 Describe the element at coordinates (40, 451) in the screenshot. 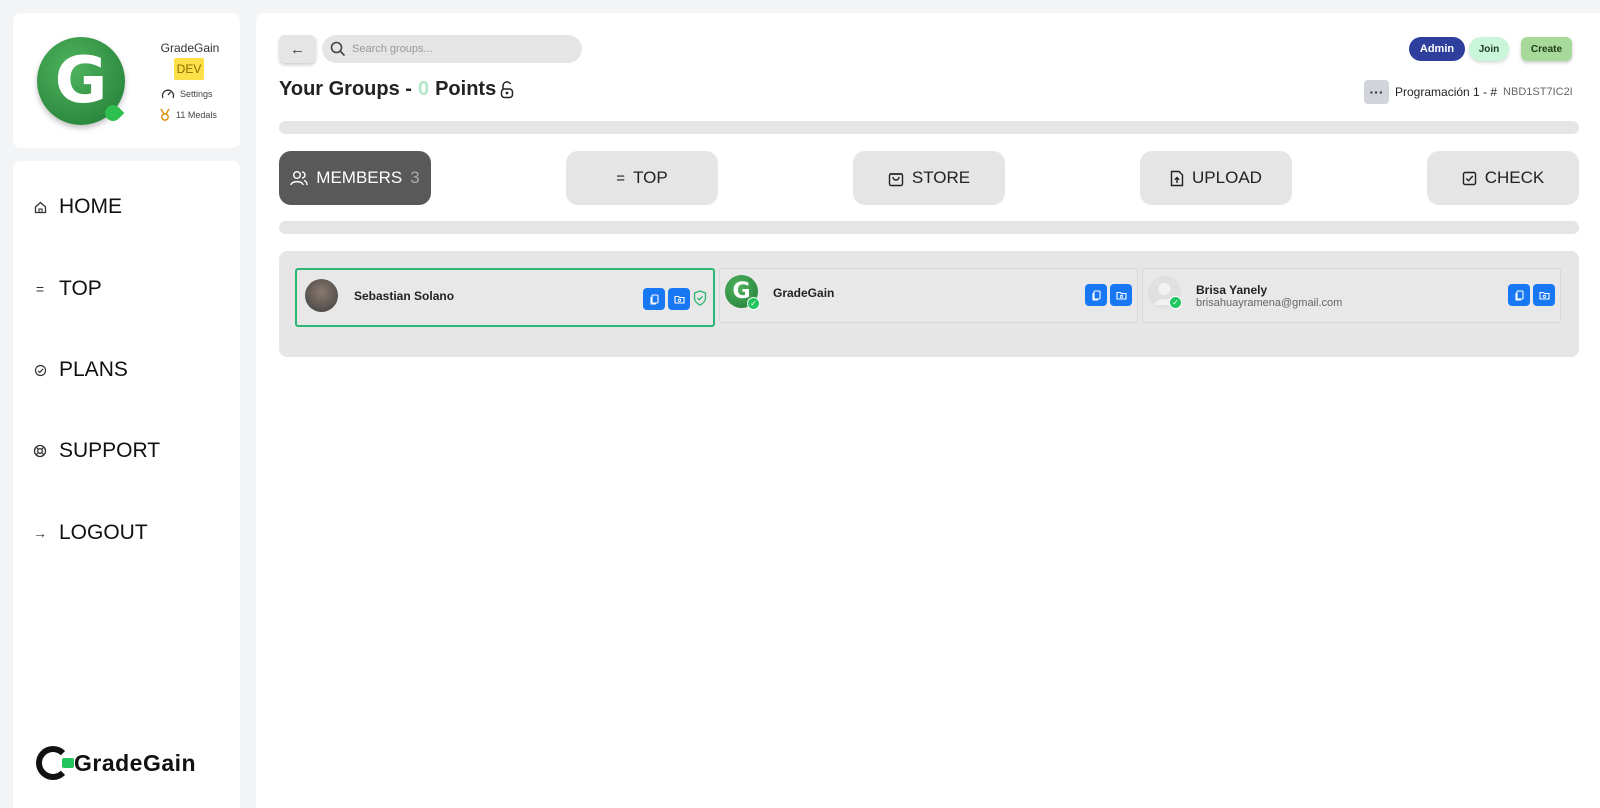

I see `lifebuoy-icon` at that location.